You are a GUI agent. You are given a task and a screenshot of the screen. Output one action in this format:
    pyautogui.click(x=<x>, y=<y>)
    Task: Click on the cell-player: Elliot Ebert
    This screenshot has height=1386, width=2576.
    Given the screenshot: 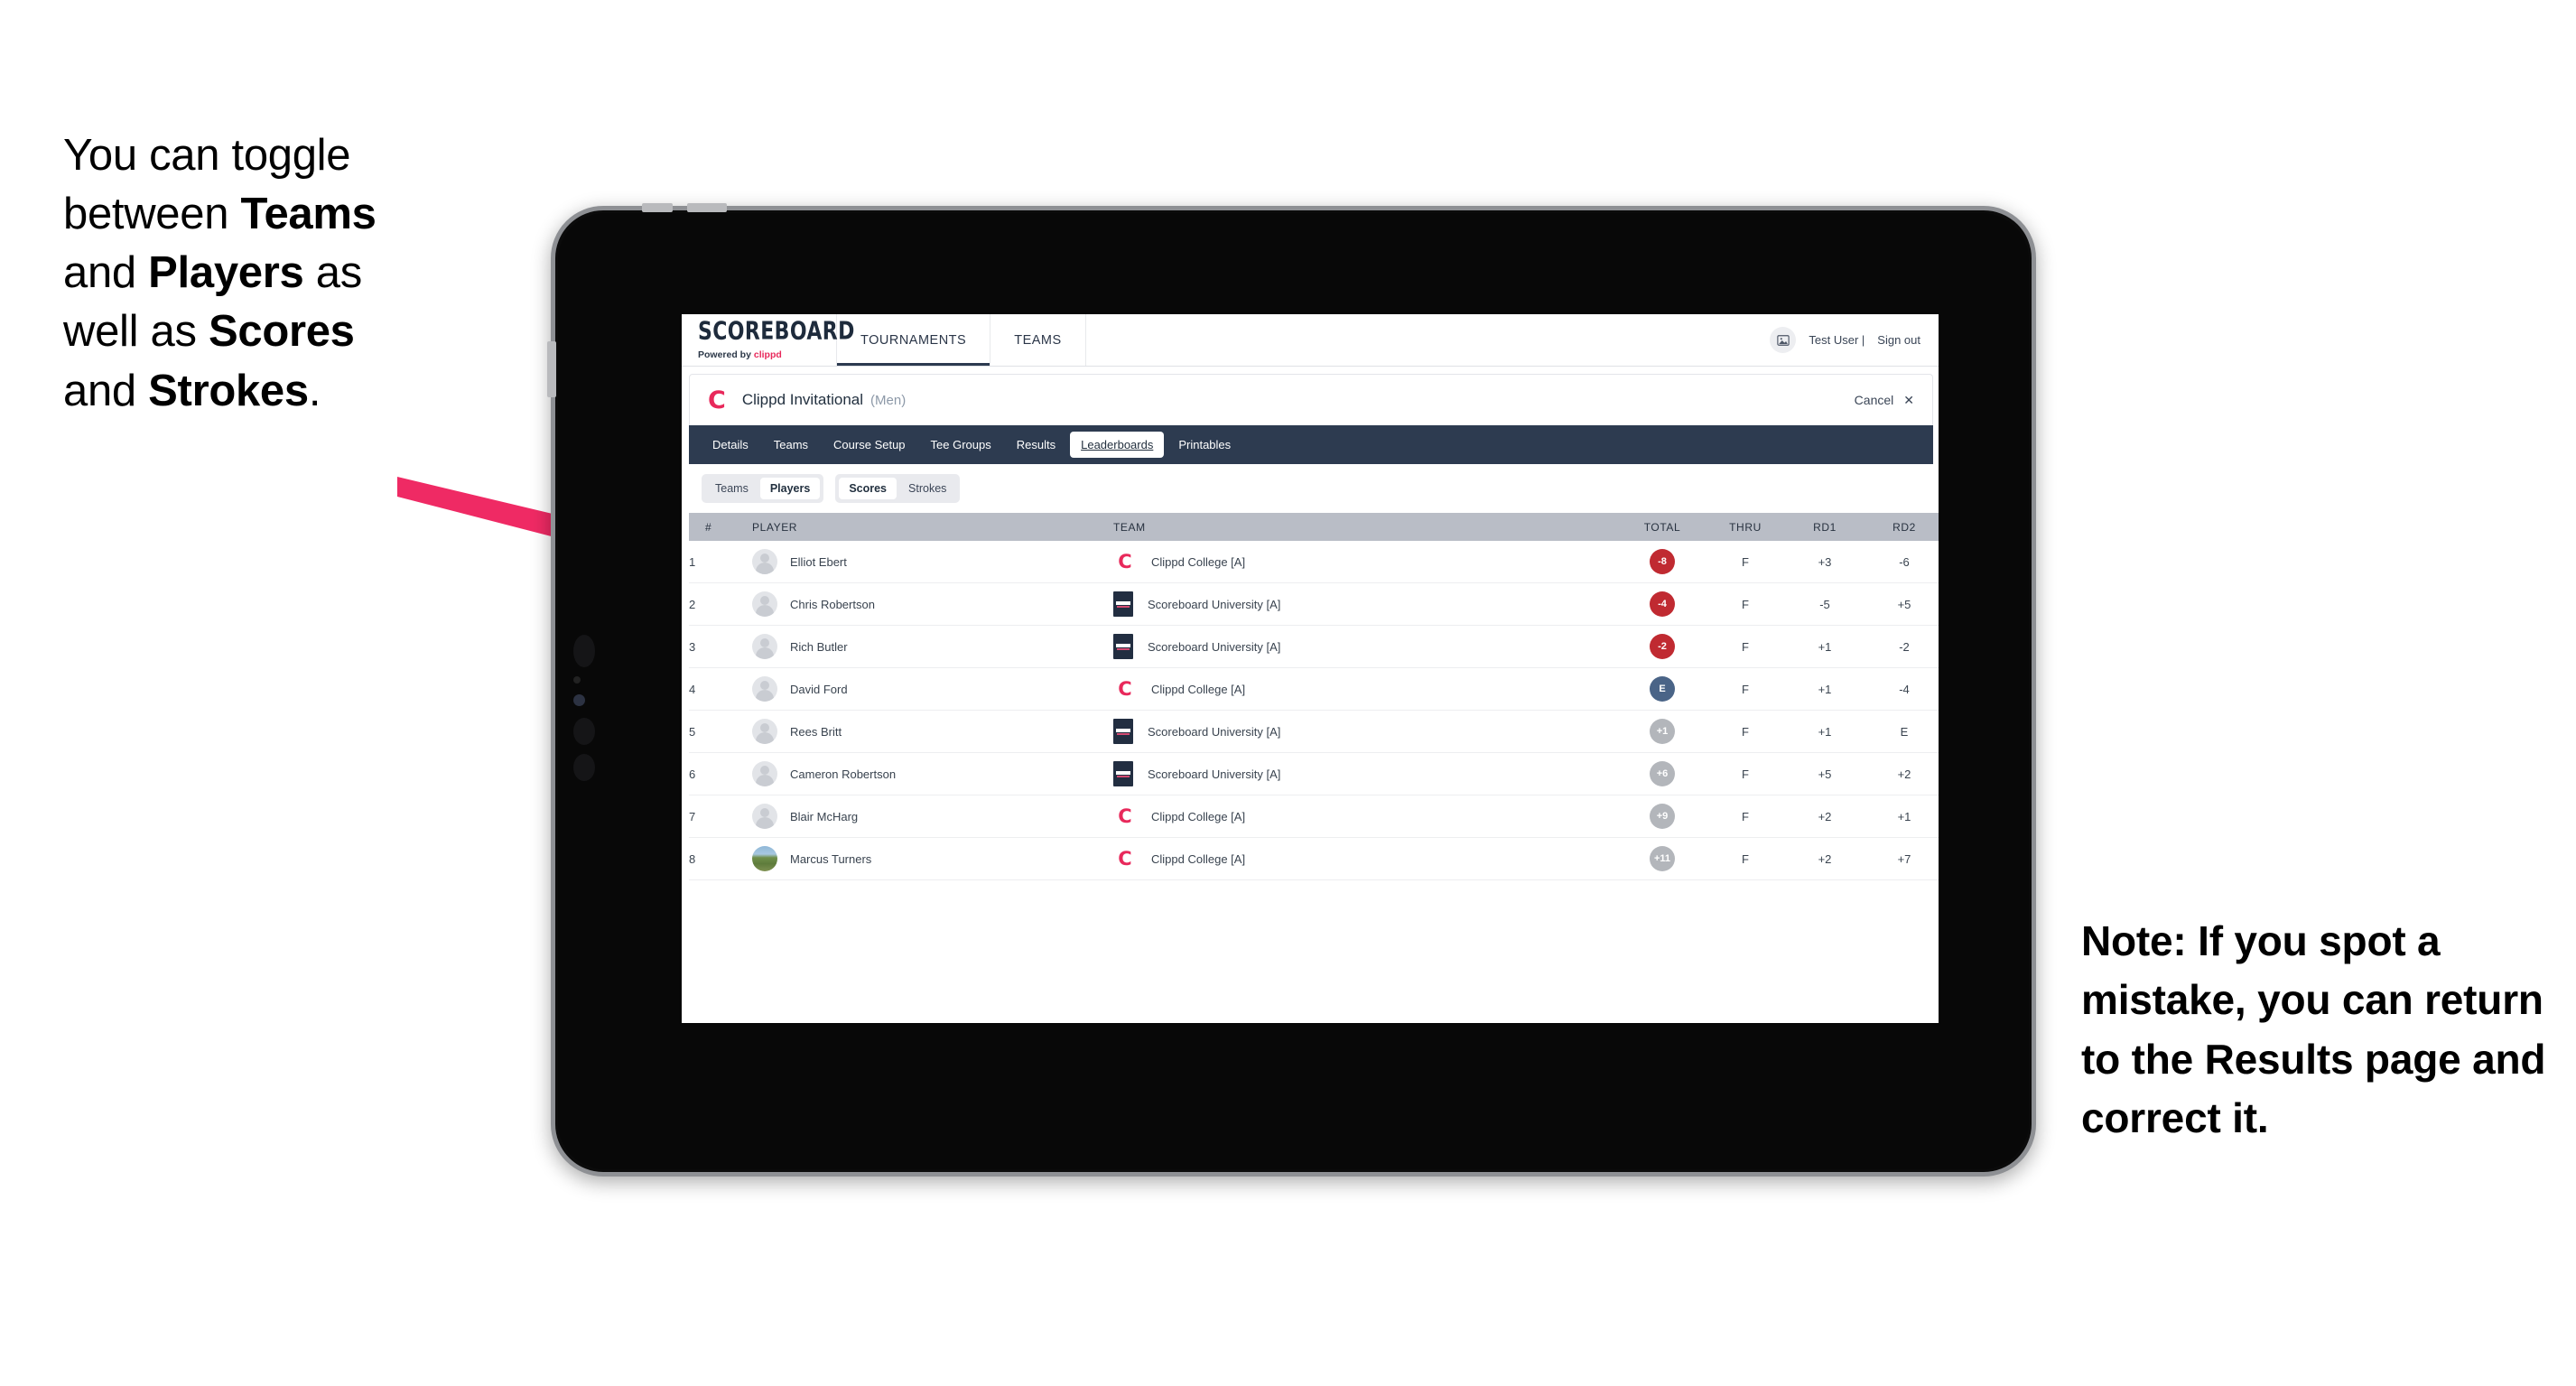 What is the action you would take?
    pyautogui.click(x=932, y=562)
    